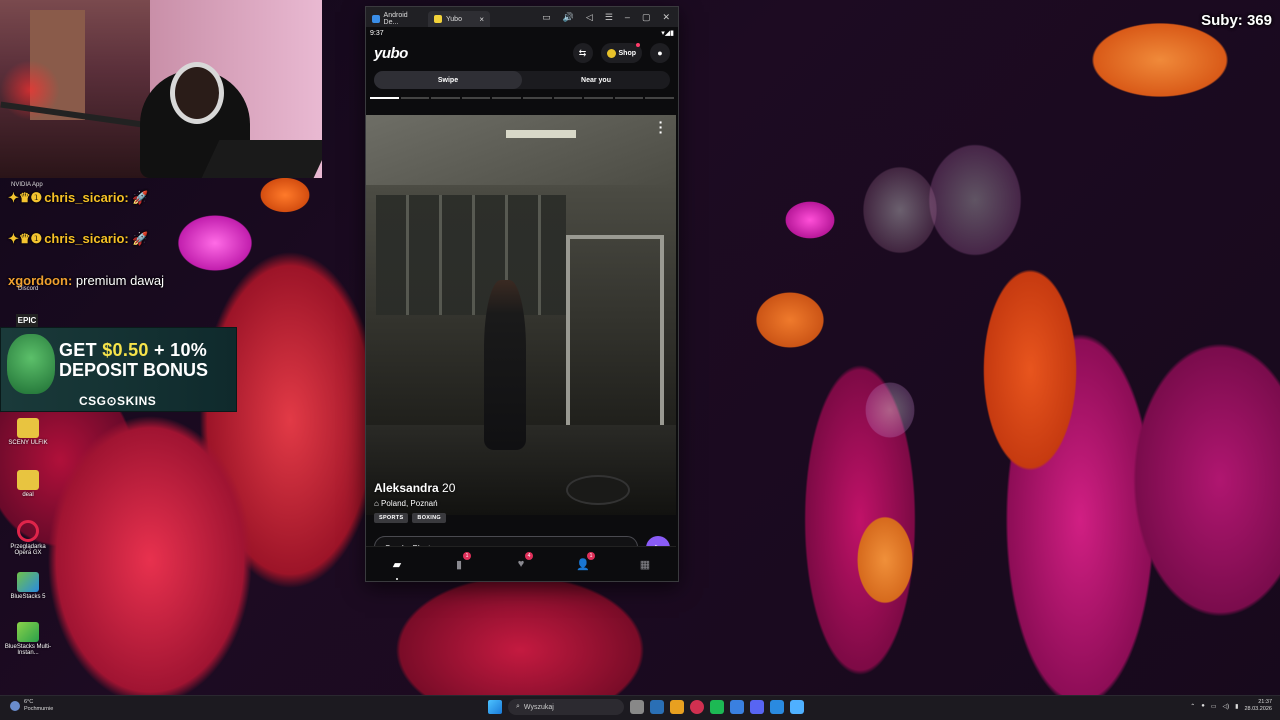 Image resolution: width=1280 pixels, height=720 pixels. What do you see at coordinates (660, 53) in the screenshot?
I see `profile-button: ●` at bounding box center [660, 53].